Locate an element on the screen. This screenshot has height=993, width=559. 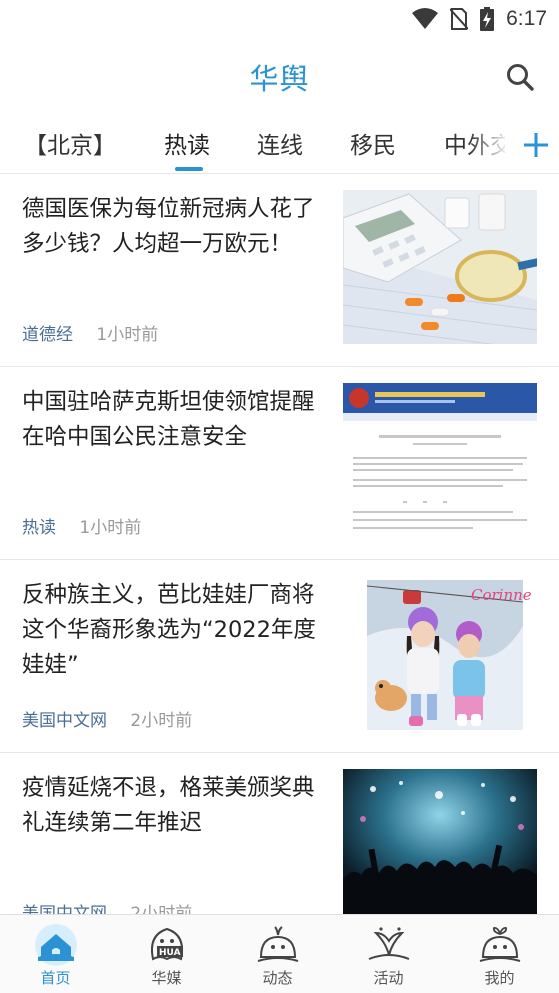
tab-hot-read: 热读 is located at coordinates (187, 143).